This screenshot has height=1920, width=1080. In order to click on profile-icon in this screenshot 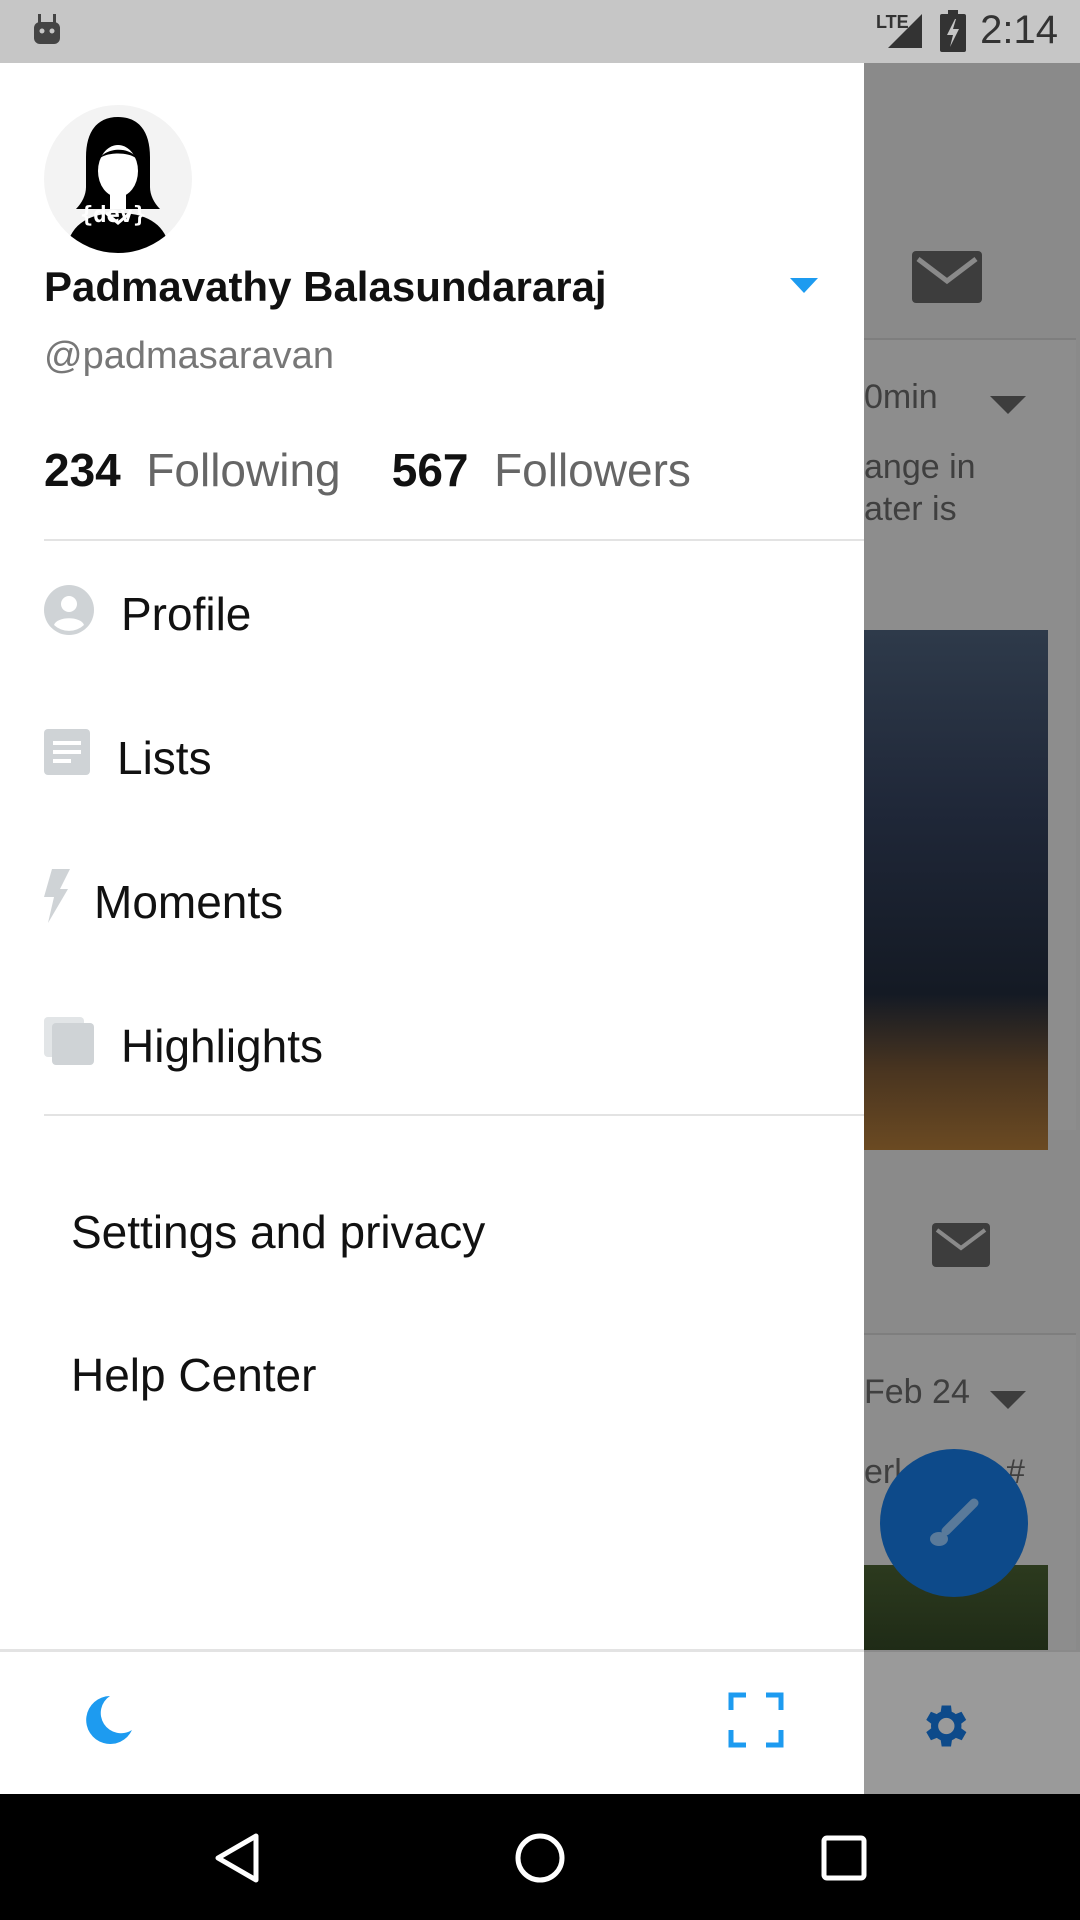, I will do `click(69, 610)`.